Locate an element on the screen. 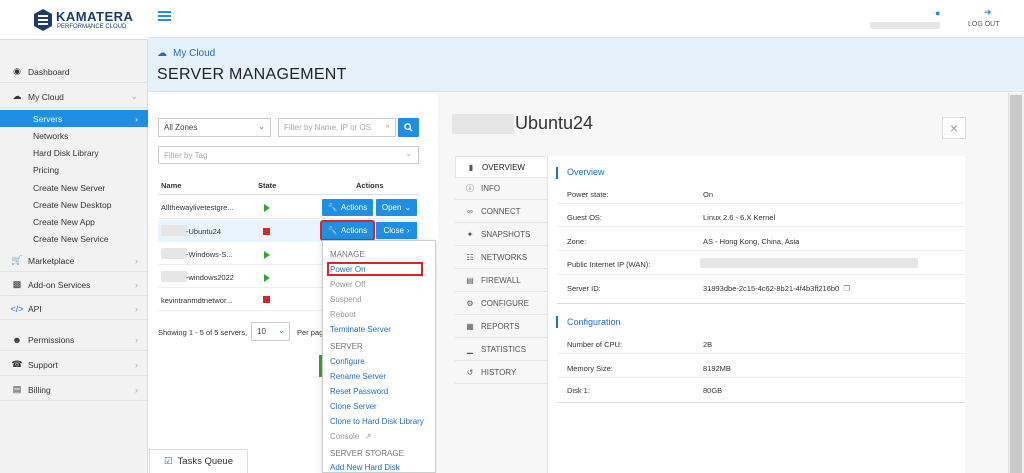 Image resolution: width=1024 pixels, height=473 pixels. tab-connect: ∞ CONNECT is located at coordinates (501, 212).